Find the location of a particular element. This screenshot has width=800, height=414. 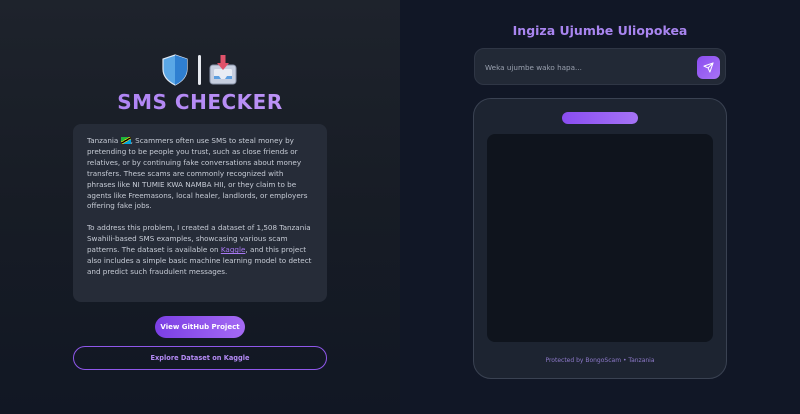

phone-notch is located at coordinates (600, 118).